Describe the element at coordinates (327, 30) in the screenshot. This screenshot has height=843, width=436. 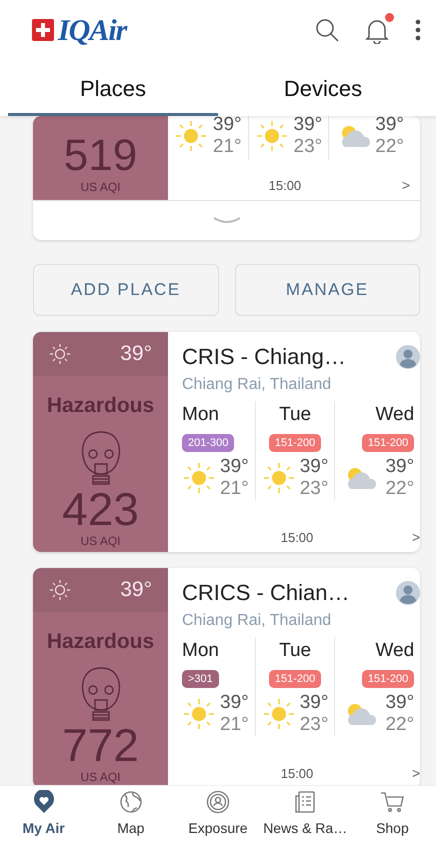
I see `search-icon` at that location.